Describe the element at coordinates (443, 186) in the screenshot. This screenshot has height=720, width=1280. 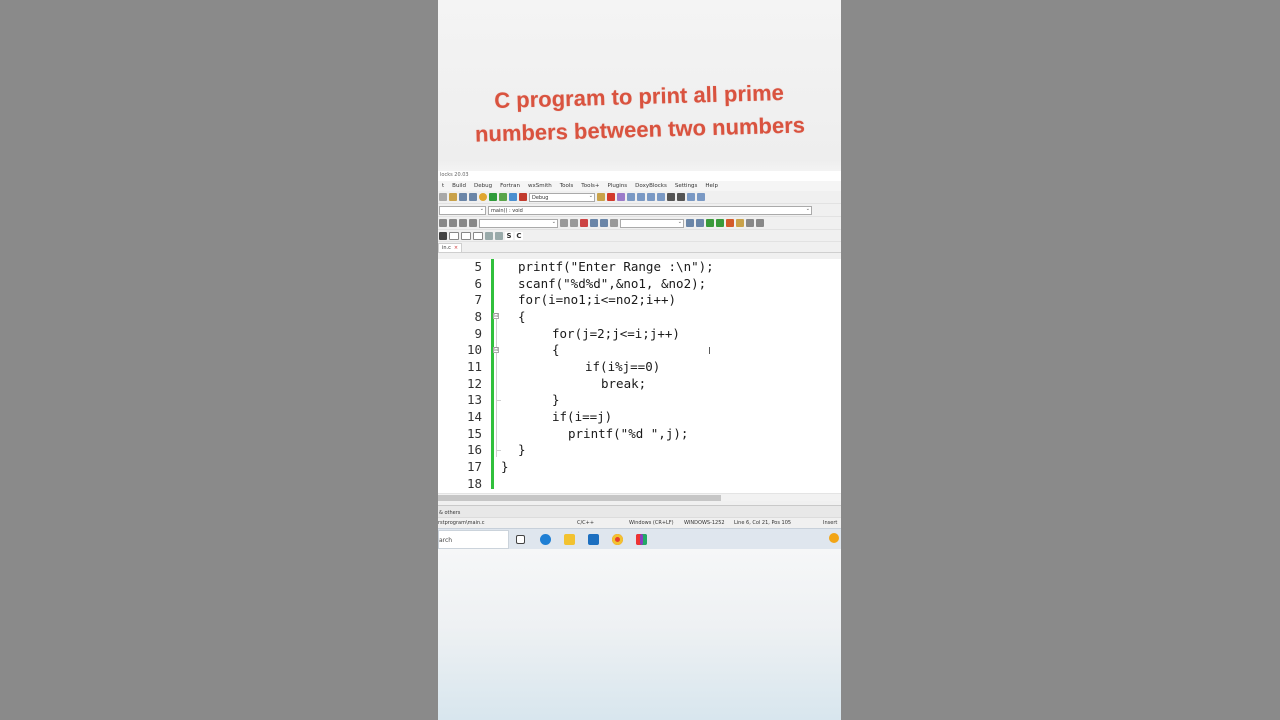
I see `menu-item: t` at that location.